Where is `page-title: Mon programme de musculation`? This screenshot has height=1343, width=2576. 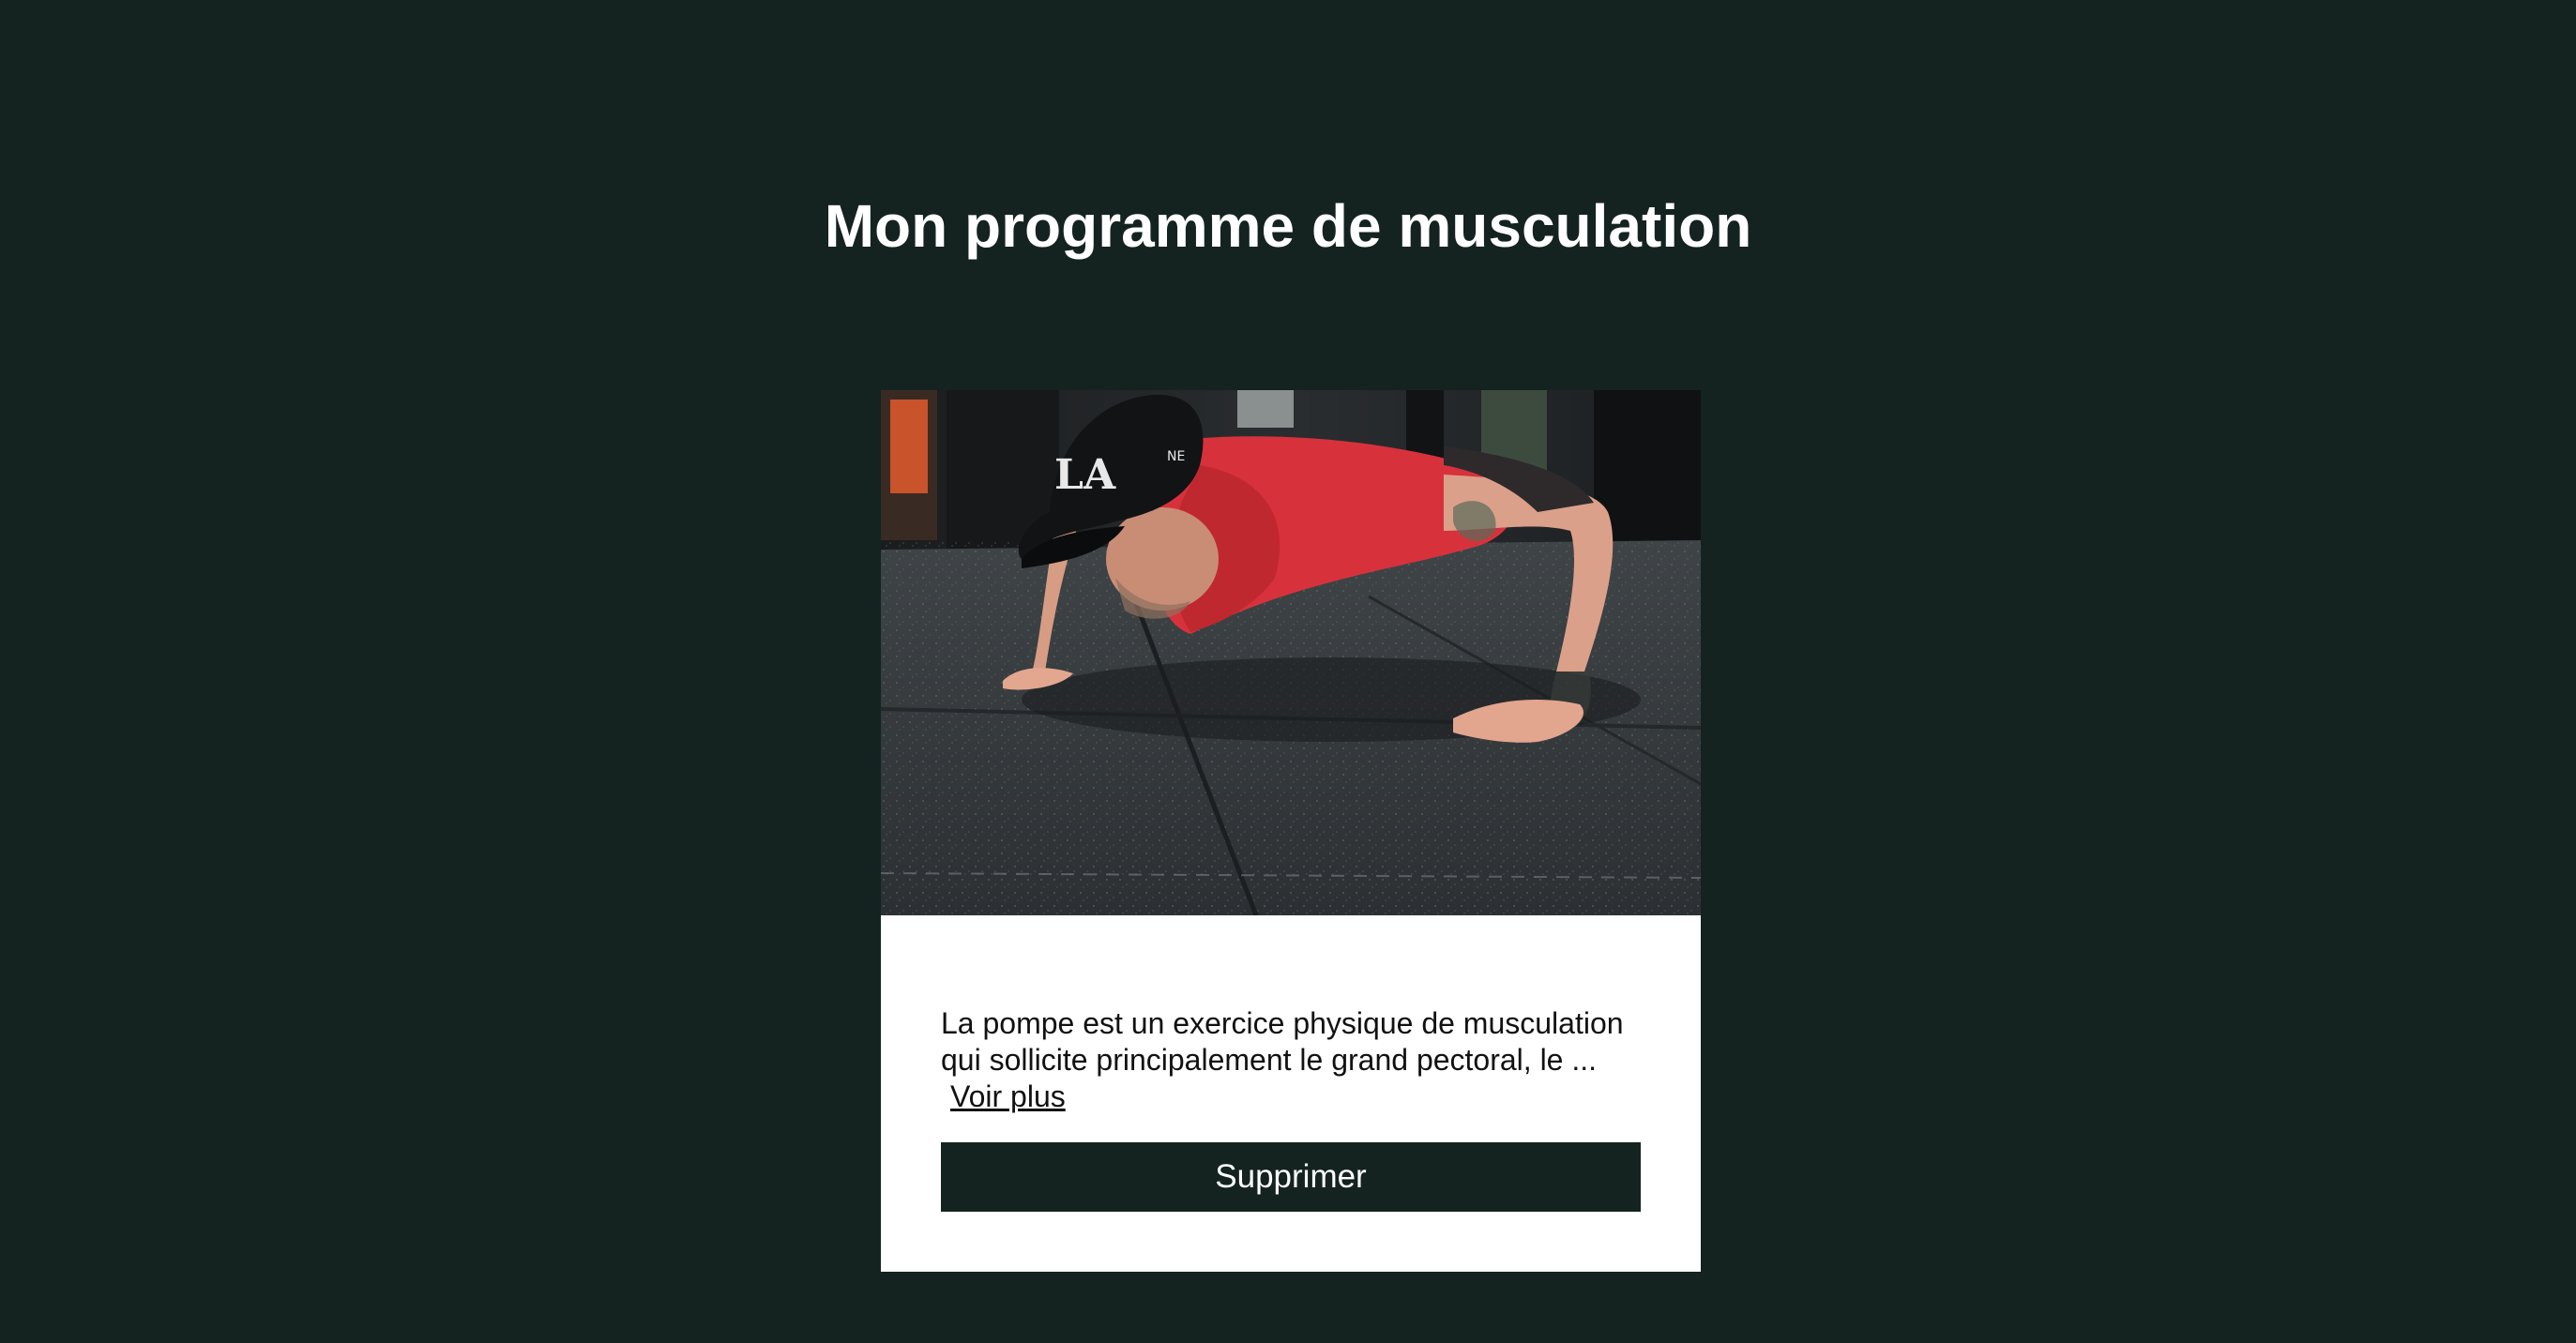
page-title: Mon programme de musculation is located at coordinates (1288, 226).